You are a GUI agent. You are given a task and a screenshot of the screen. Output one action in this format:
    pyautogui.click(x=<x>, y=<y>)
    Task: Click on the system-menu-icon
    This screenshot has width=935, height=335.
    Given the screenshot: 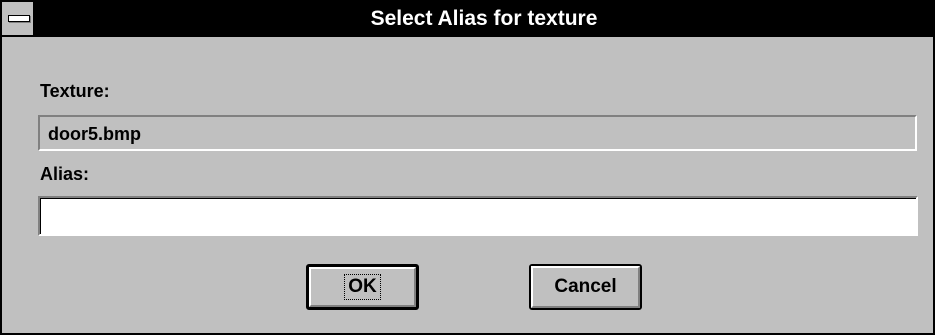 What is the action you would take?
    pyautogui.click(x=19, y=18)
    